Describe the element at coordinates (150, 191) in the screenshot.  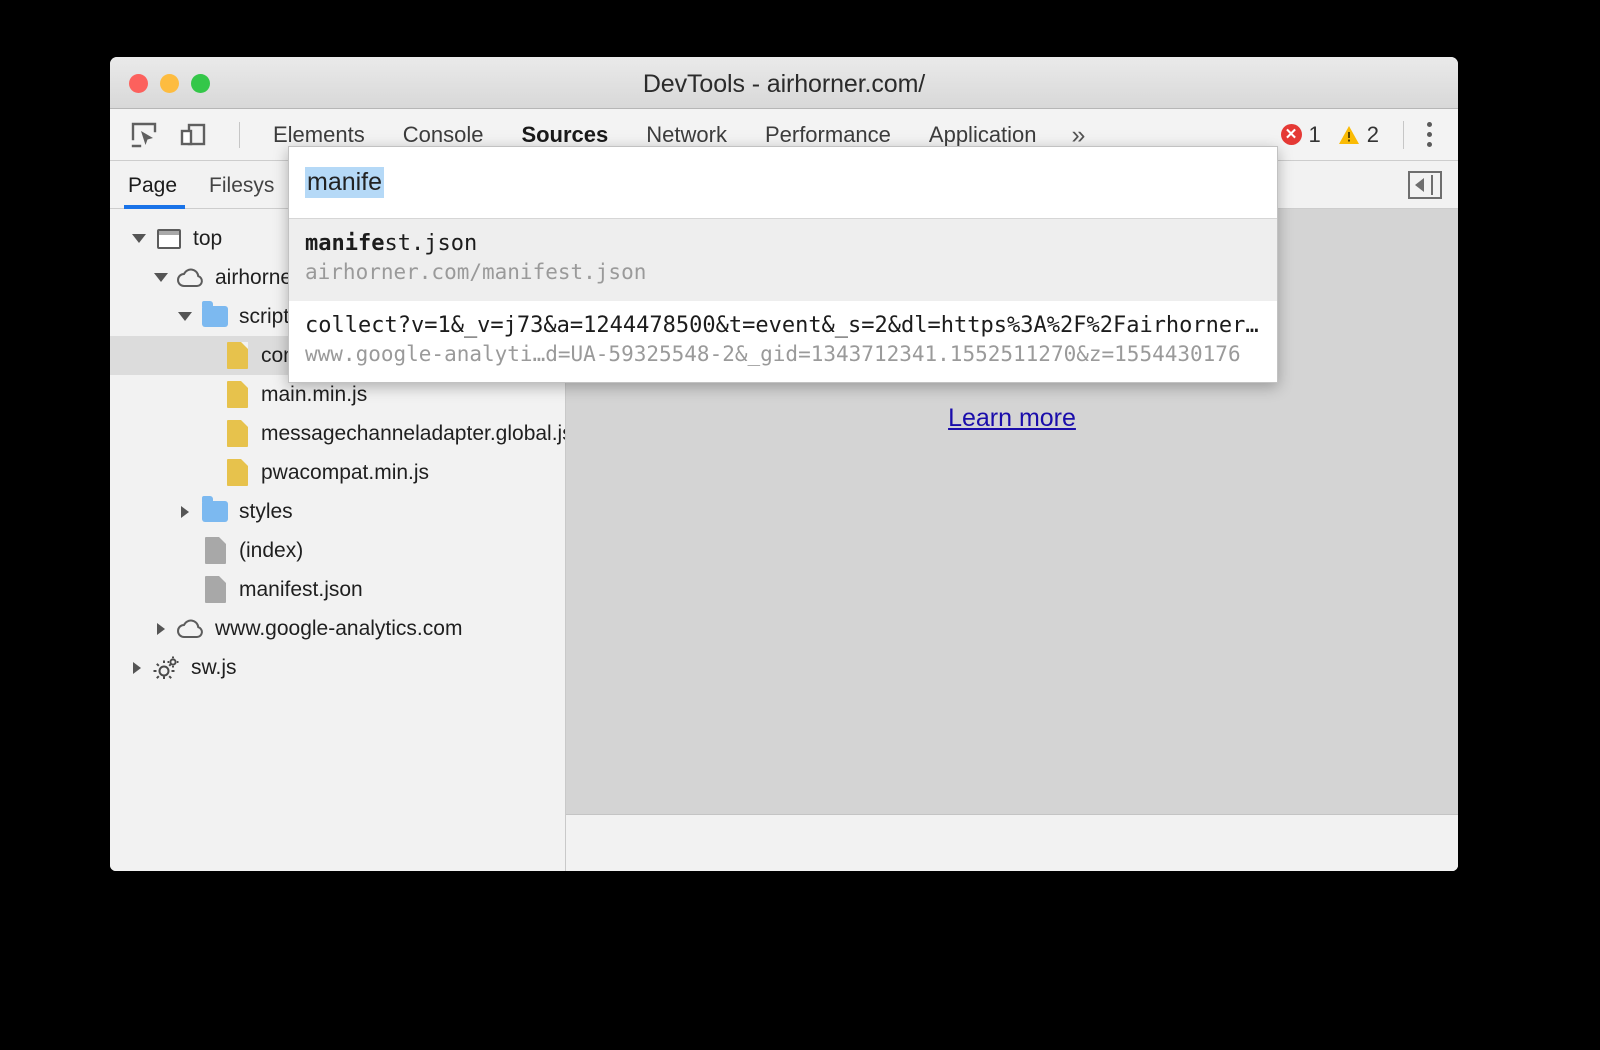
I see `tab-page: Page` at that location.